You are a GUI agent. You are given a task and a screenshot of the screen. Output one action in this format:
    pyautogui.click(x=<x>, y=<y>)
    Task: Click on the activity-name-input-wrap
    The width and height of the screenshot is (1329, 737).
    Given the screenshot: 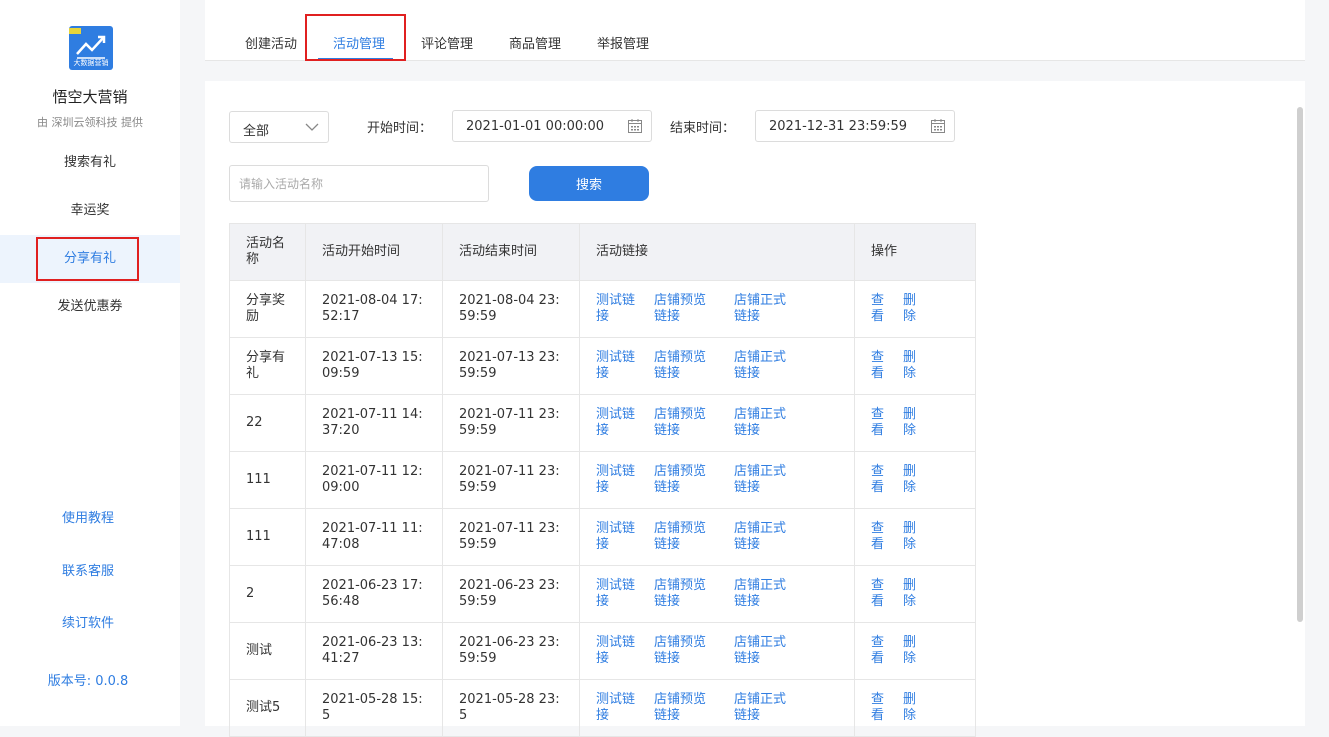 What is the action you would take?
    pyautogui.click(x=359, y=183)
    